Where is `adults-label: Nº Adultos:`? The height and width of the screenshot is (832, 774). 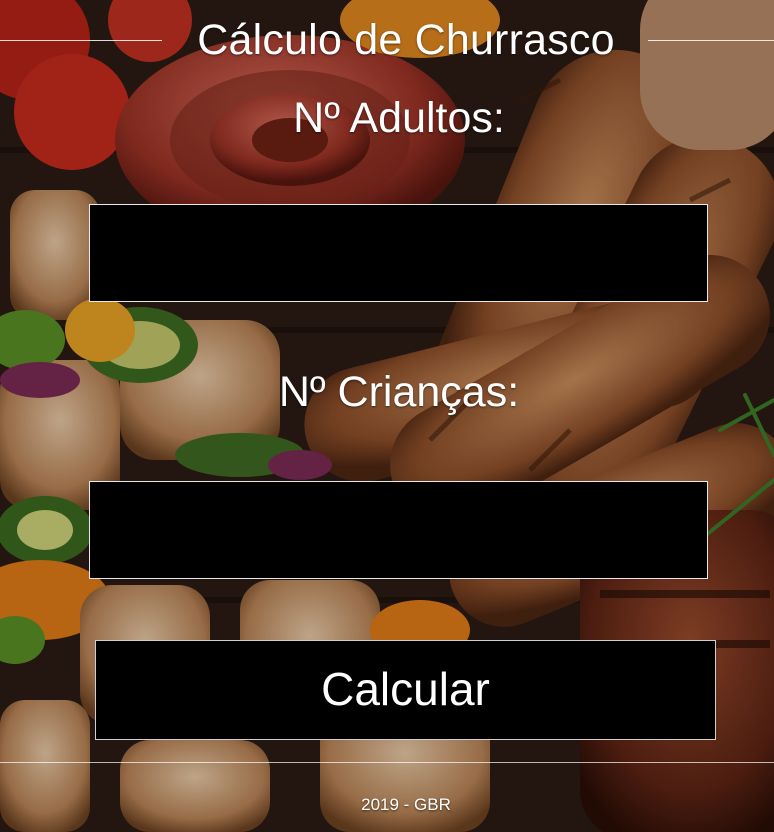 adults-label: Nº Adultos: is located at coordinates (399, 118).